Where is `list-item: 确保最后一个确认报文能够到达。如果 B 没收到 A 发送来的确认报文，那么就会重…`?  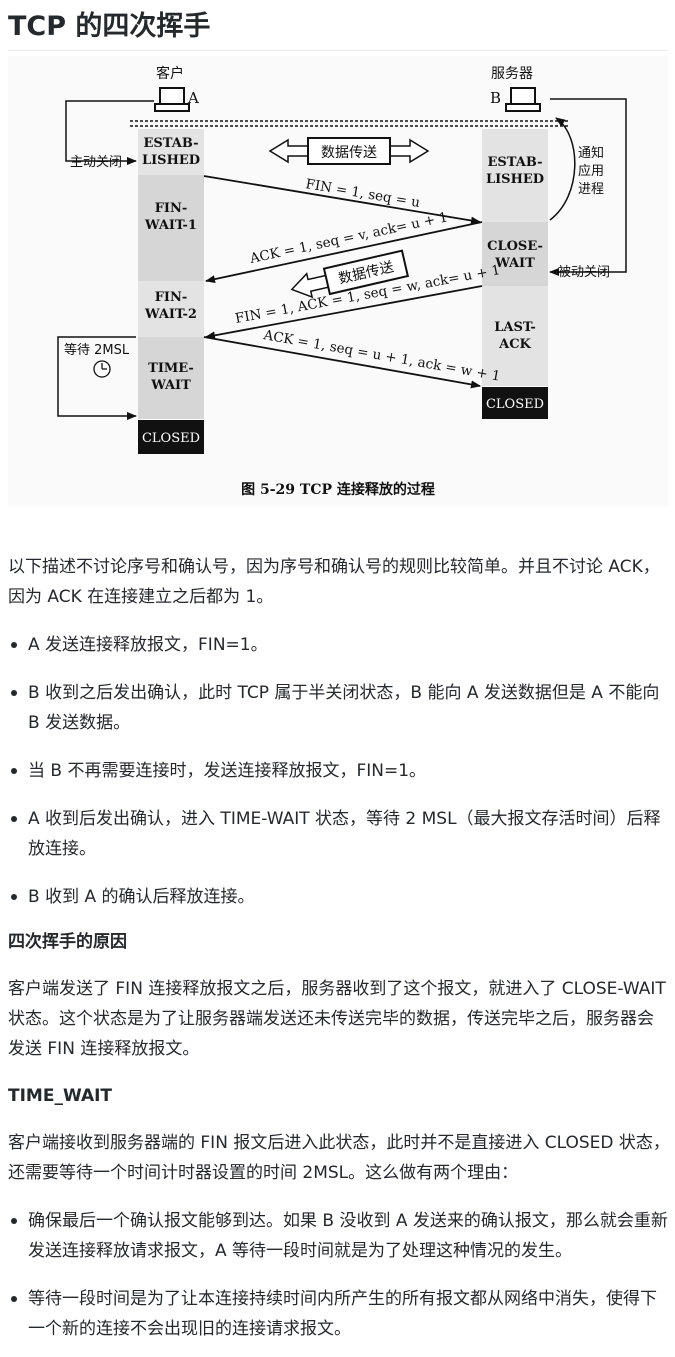 list-item: 确保最后一个确认报文能够到达。如果 B 没收到 A 发送来的确认报文，那么就会重… is located at coordinates (339, 1236).